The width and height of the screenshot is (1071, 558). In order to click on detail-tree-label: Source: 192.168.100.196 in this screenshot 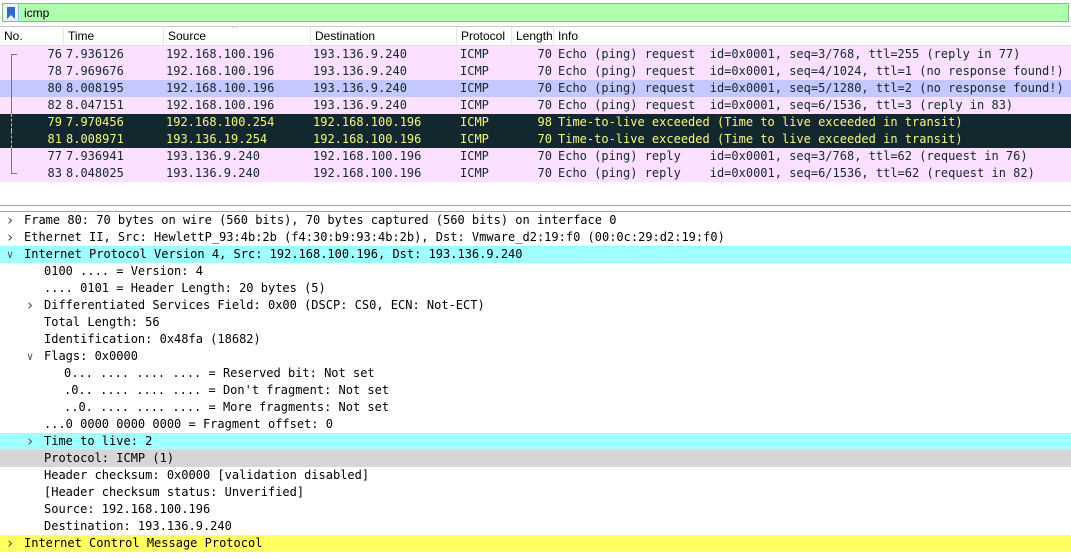, I will do `click(127, 509)`.